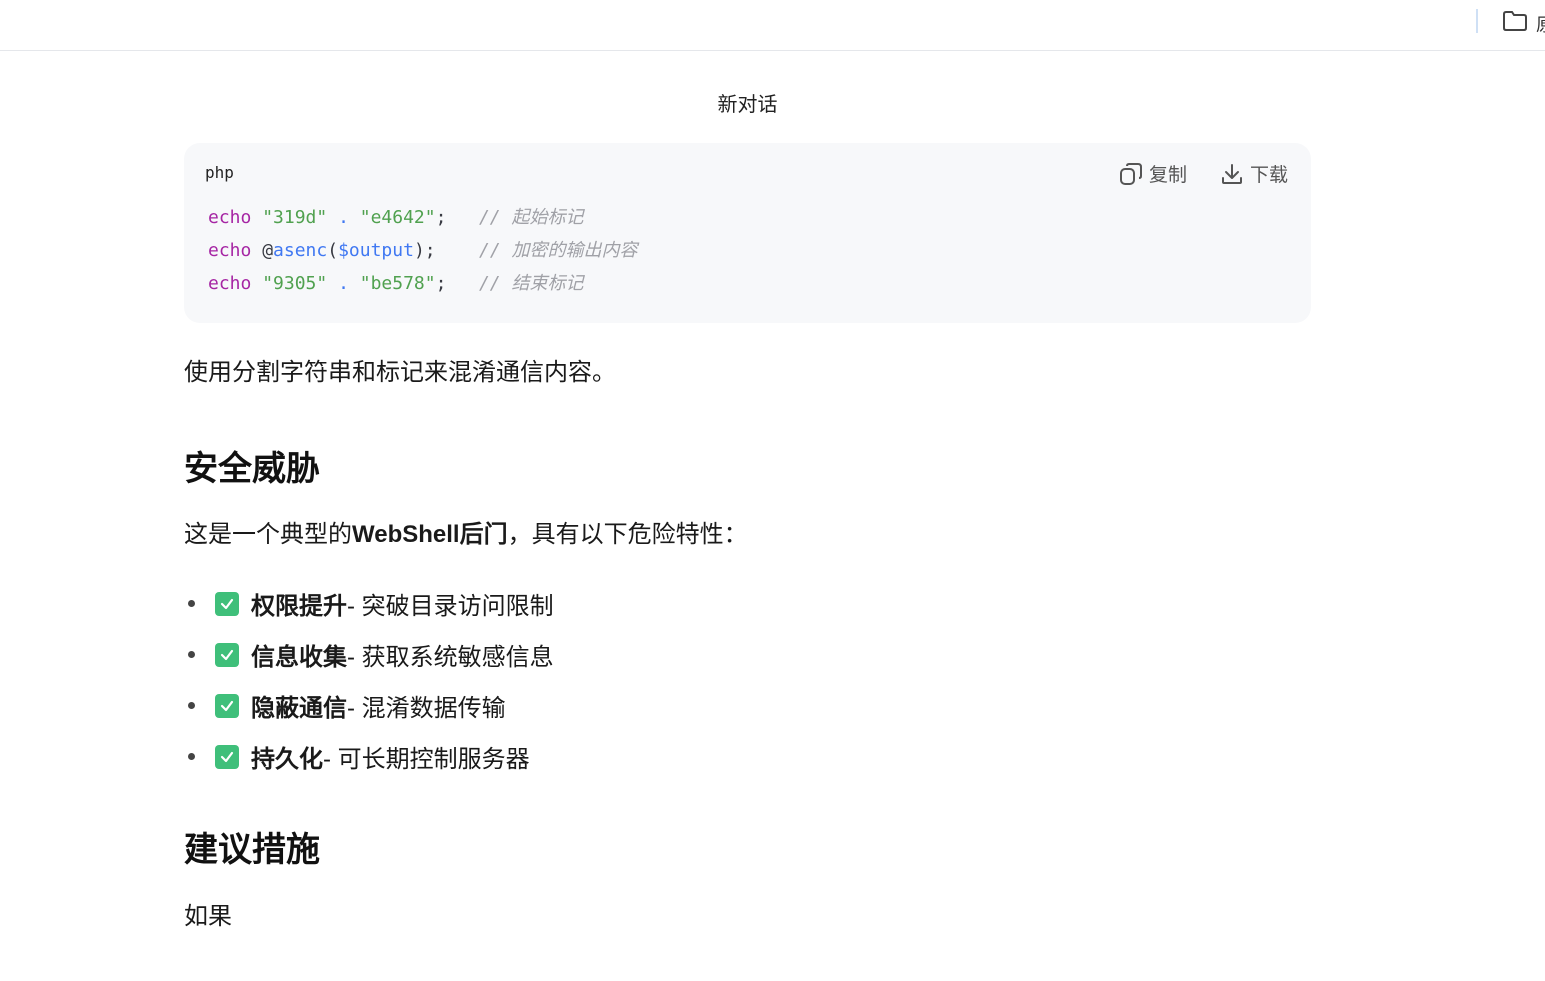 This screenshot has height=981, width=1545. Describe the element at coordinates (400, 372) in the screenshot. I see `paragraph: 使用分割字符串和标记来混淆通信内容。` at that location.